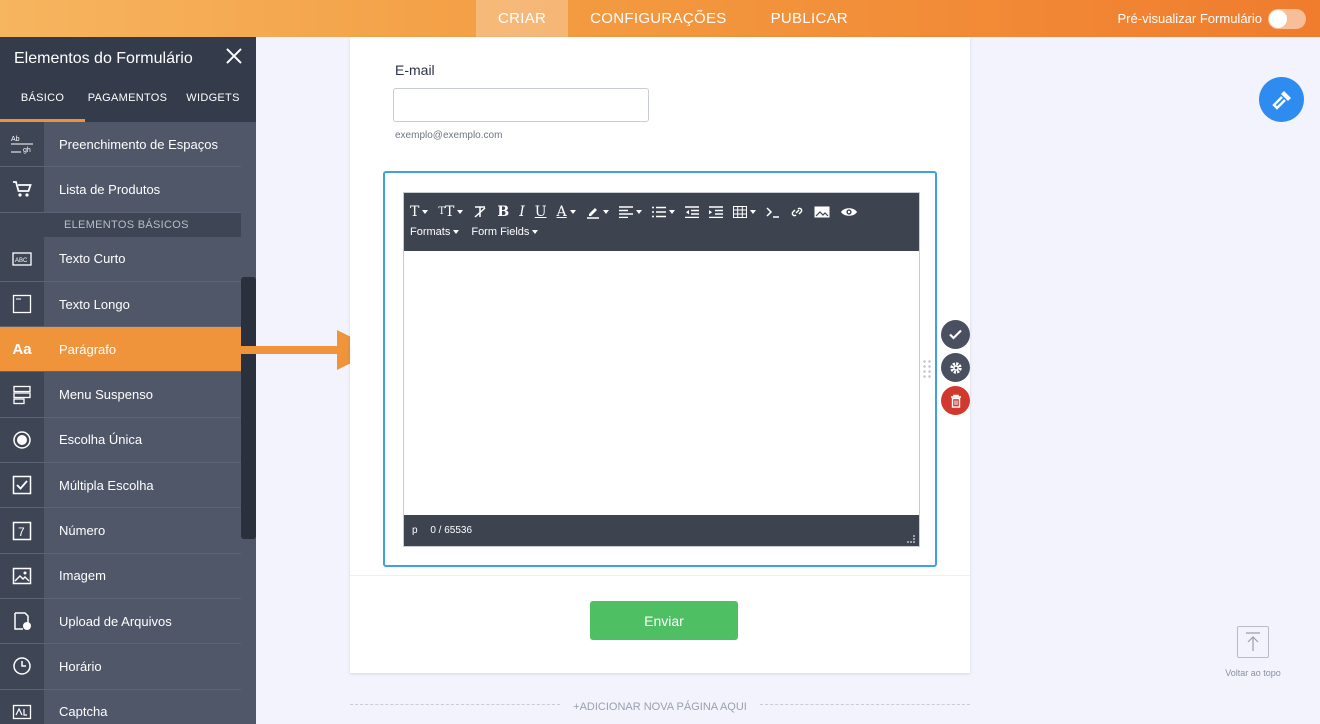 The width and height of the screenshot is (1320, 724). I want to click on sidebar-item-dropdown: Menu Suspenso, so click(120, 395).